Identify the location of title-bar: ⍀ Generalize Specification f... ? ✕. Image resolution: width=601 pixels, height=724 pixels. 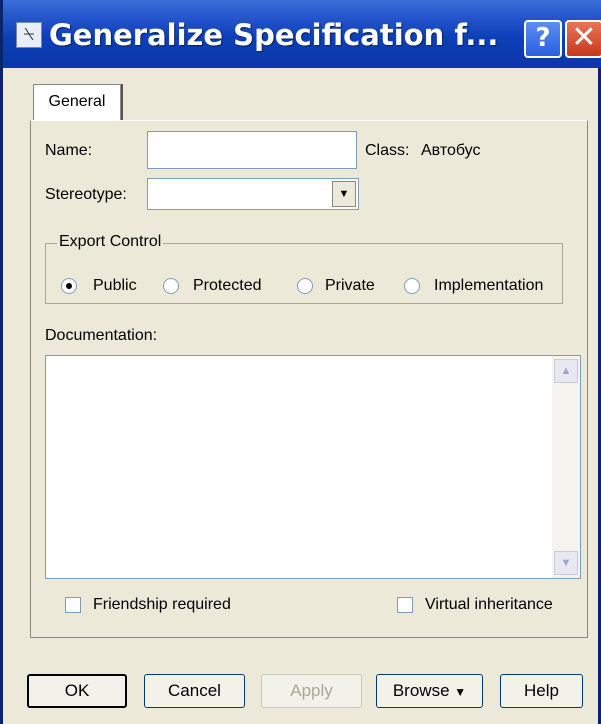
(302, 34).